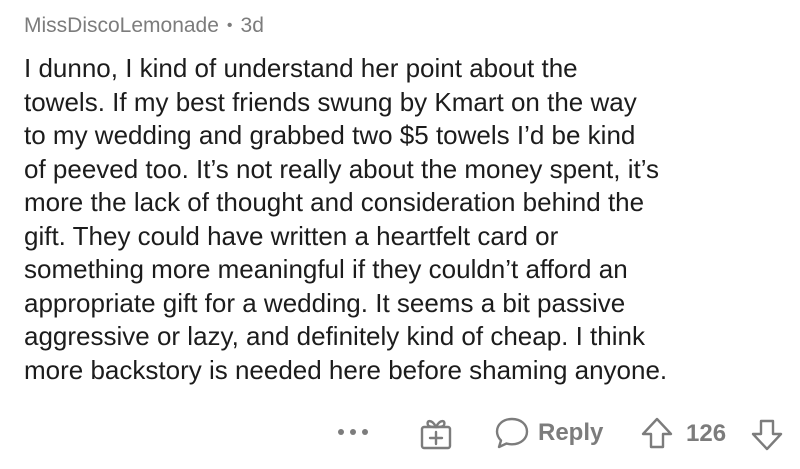  I want to click on gift-icon, so click(436, 434).